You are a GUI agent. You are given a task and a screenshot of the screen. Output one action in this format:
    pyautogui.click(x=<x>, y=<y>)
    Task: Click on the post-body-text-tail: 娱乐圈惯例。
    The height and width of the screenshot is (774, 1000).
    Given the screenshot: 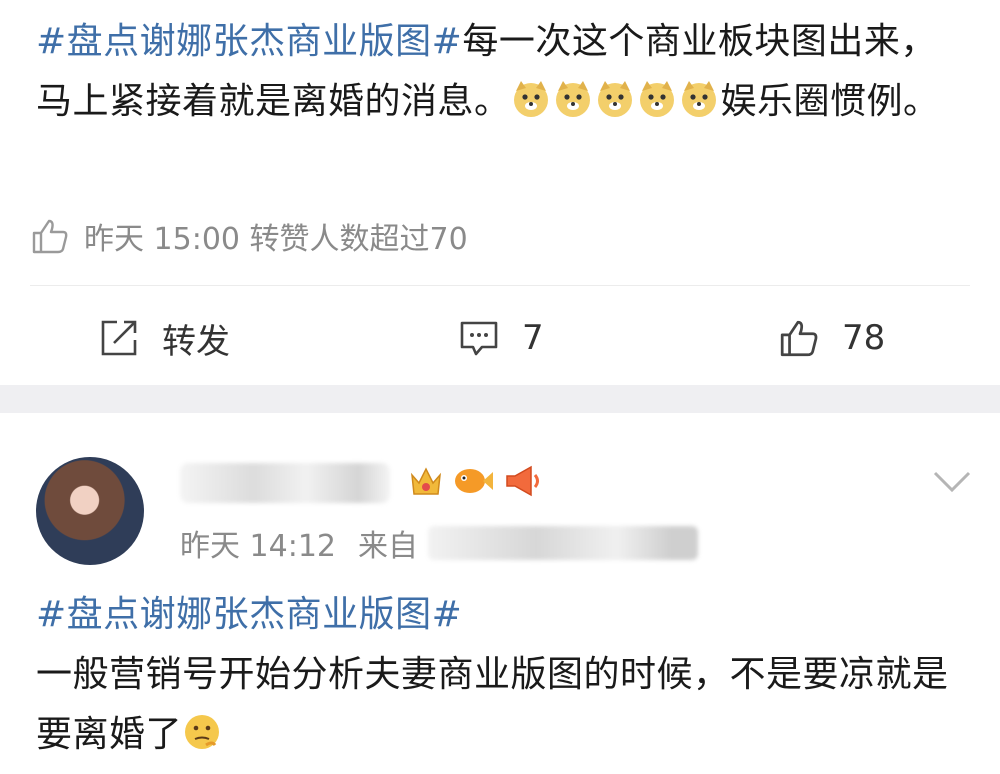 What is the action you would take?
    pyautogui.click(x=830, y=101)
    